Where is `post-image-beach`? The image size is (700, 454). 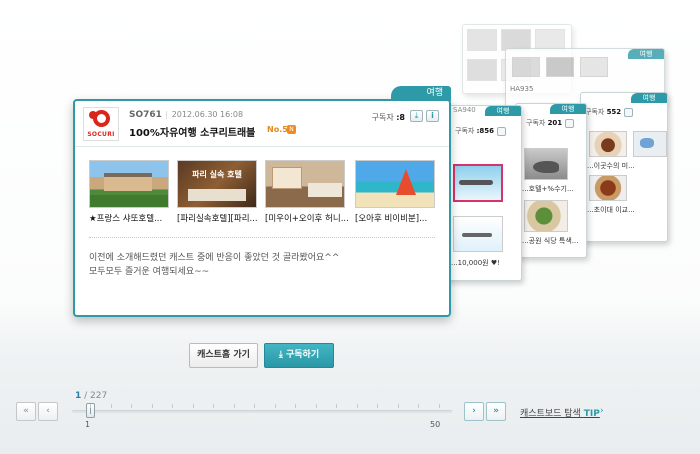 post-image-beach is located at coordinates (395, 184).